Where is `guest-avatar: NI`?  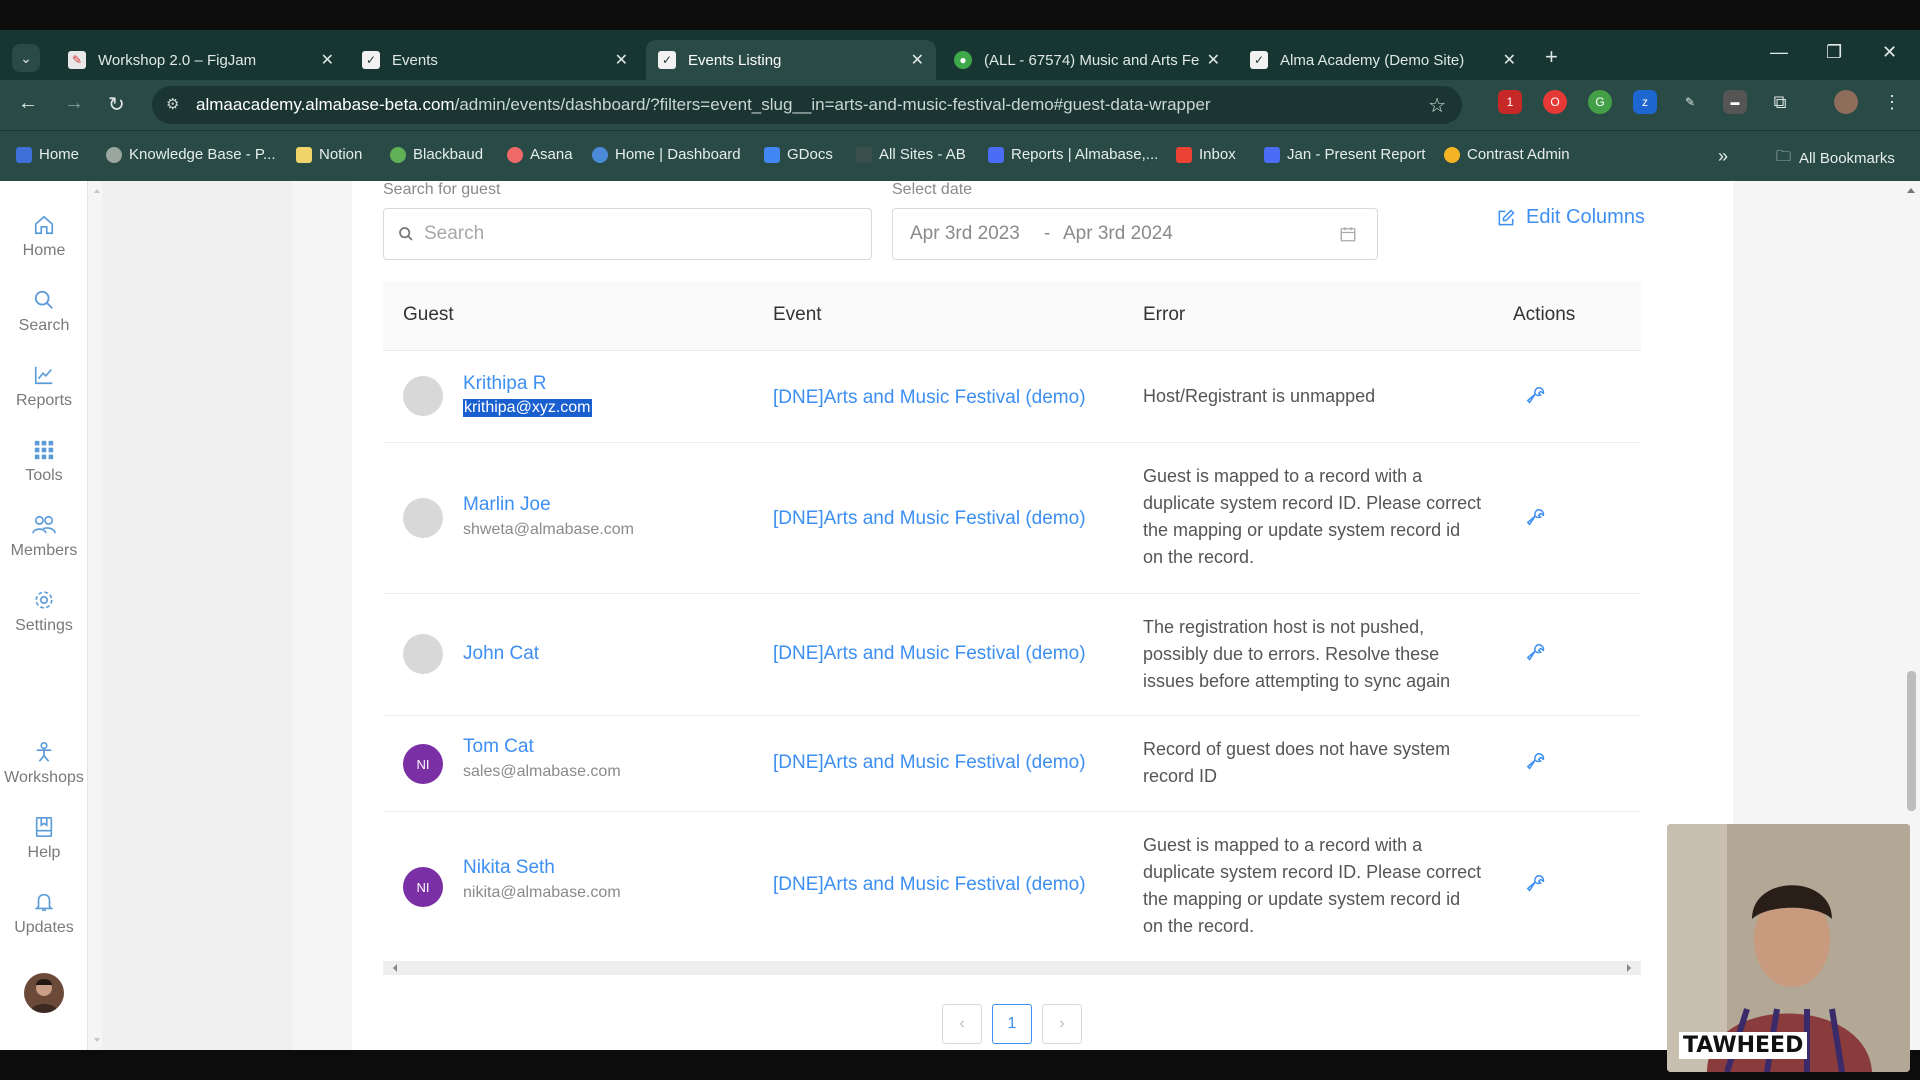 guest-avatar: NI is located at coordinates (423, 764).